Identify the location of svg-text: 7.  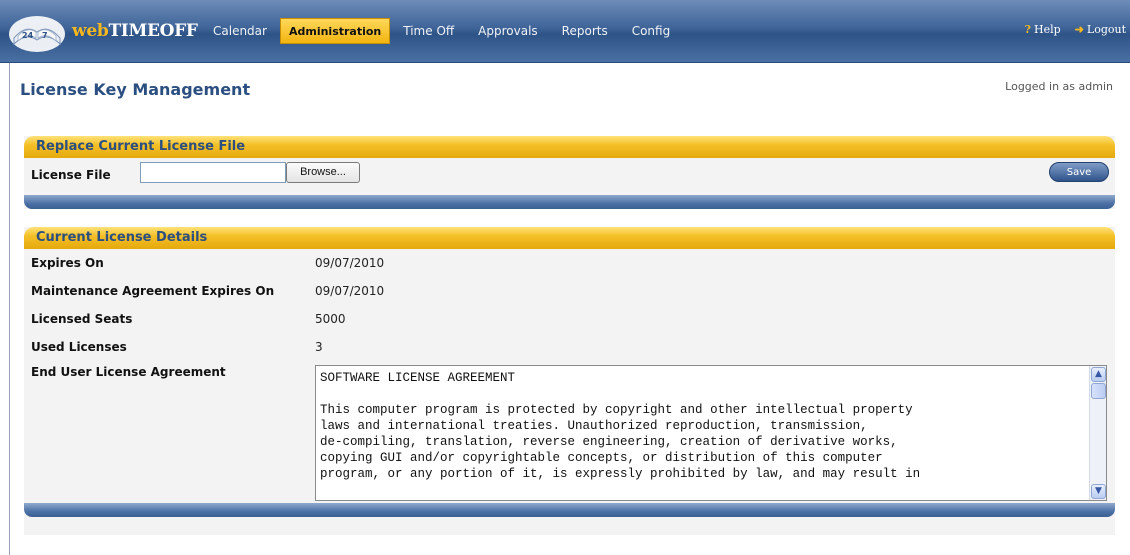
(45, 35).